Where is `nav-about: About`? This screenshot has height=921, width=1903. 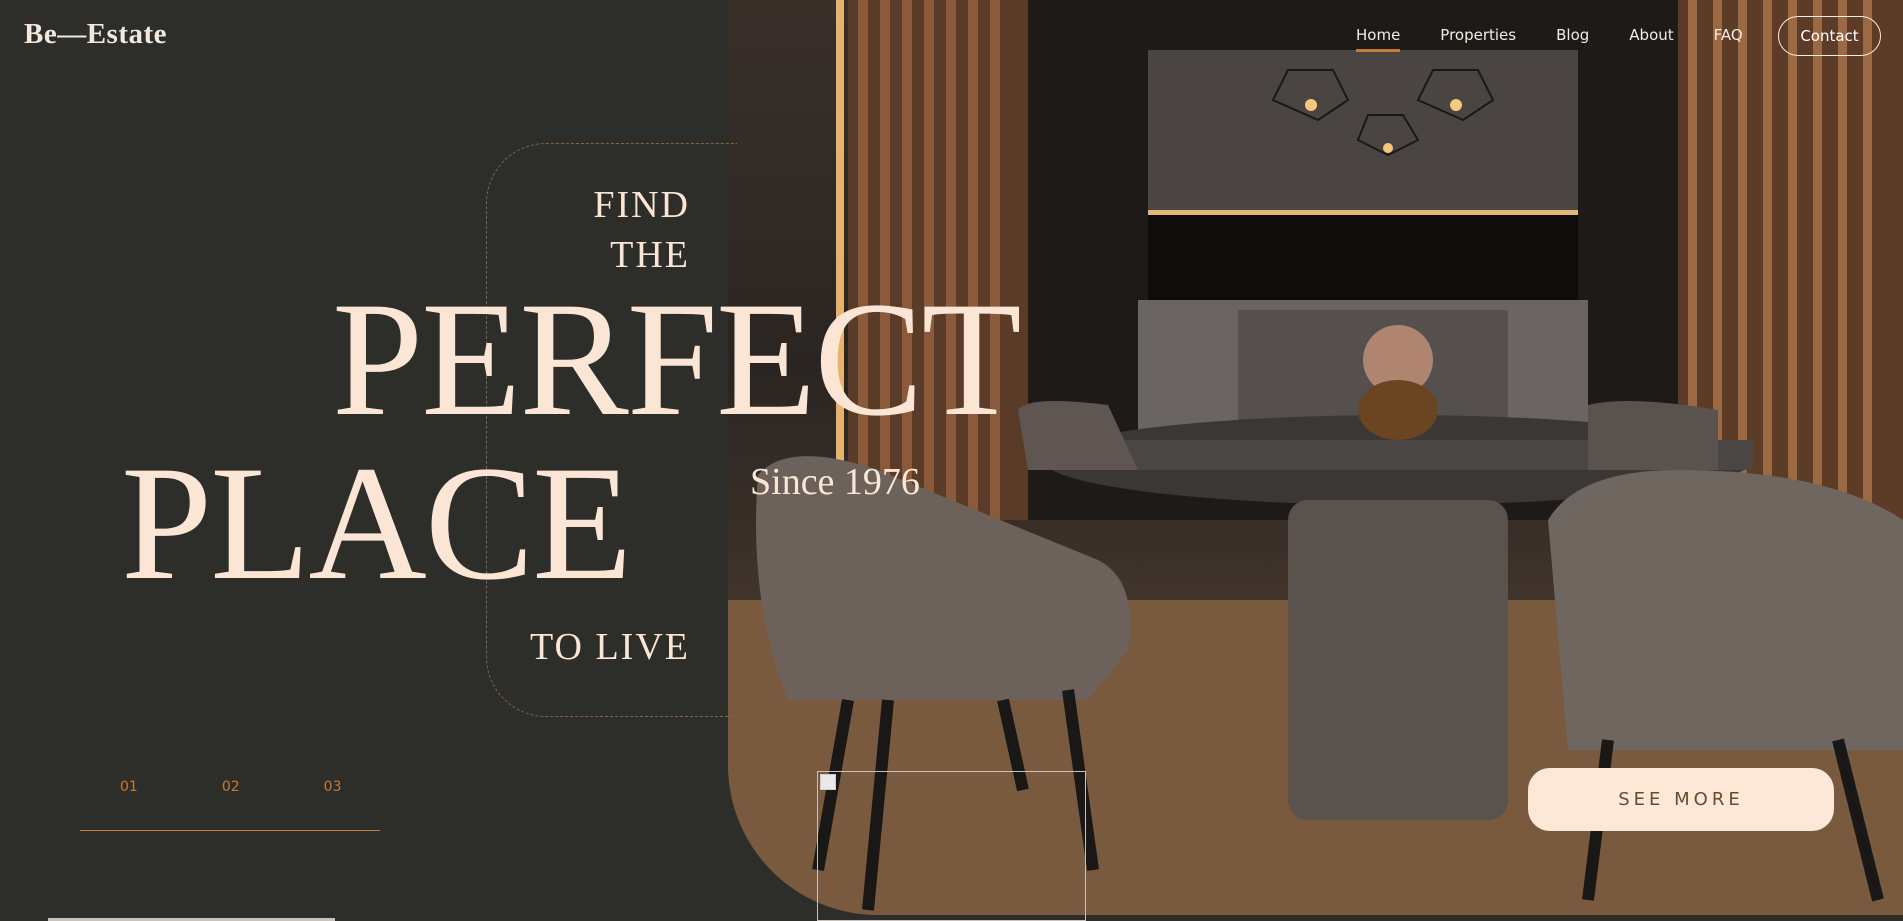
nav-about: About is located at coordinates (1651, 35).